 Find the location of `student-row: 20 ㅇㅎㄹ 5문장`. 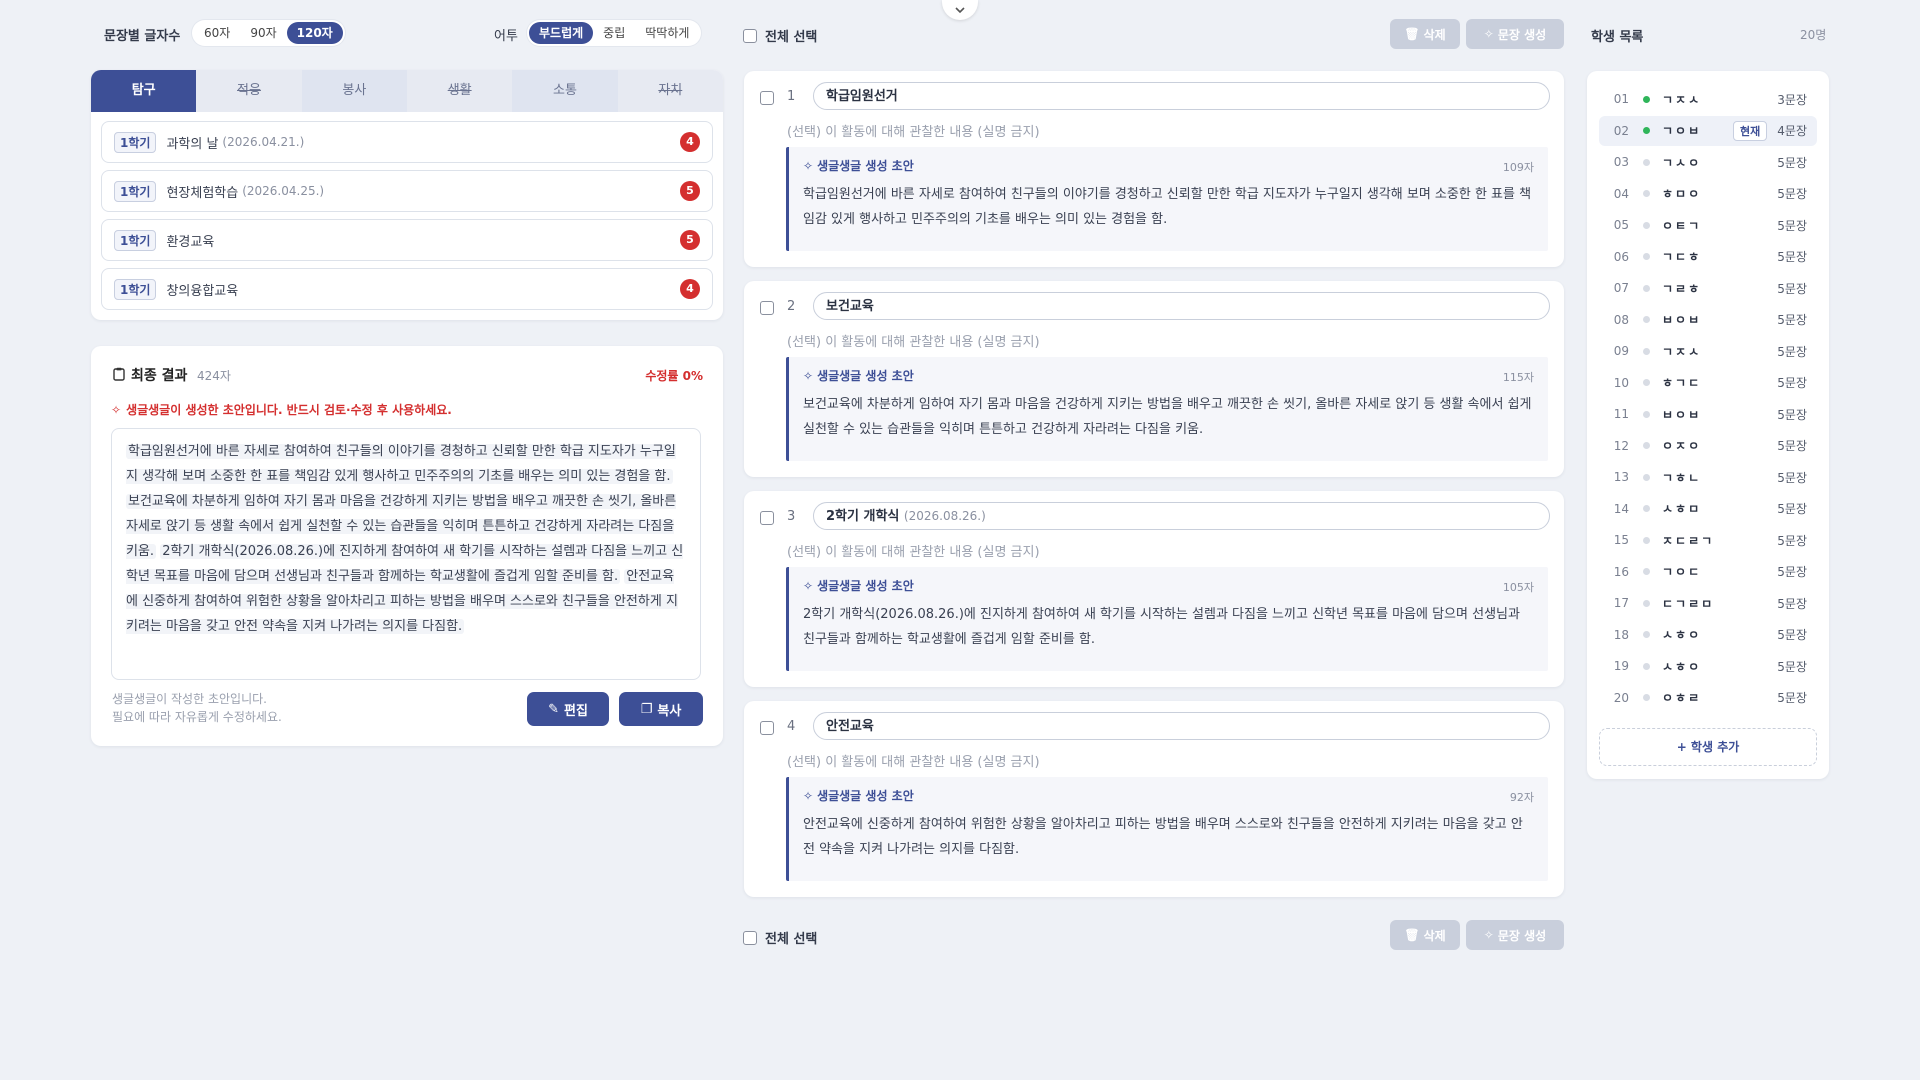

student-row: 20 ㅇㅎㄹ 5문장 is located at coordinates (1708, 698).